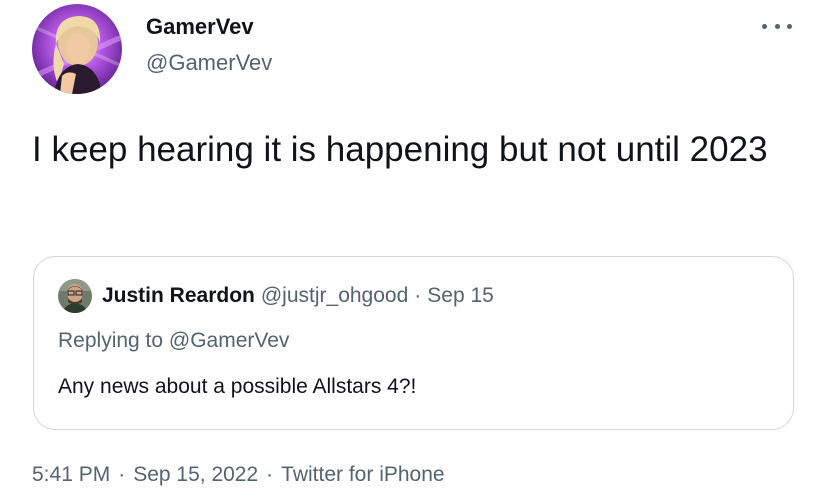  Describe the element at coordinates (334, 295) in the screenshot. I see `quoted-author-handle: @justjr_ohgood` at that location.